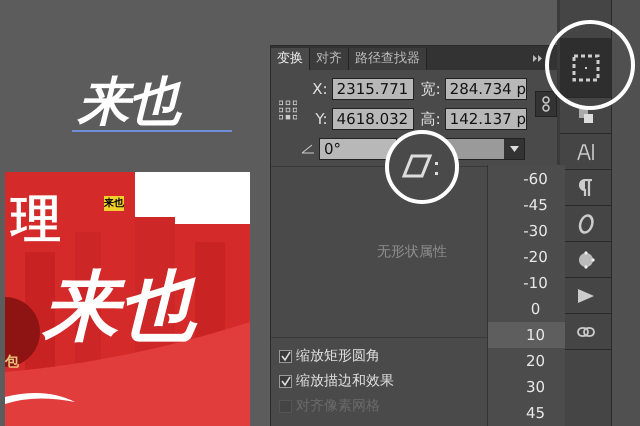 The image size is (640, 426). What do you see at coordinates (485, 89) in the screenshot?
I see `input-field: 284.734 p` at bounding box center [485, 89].